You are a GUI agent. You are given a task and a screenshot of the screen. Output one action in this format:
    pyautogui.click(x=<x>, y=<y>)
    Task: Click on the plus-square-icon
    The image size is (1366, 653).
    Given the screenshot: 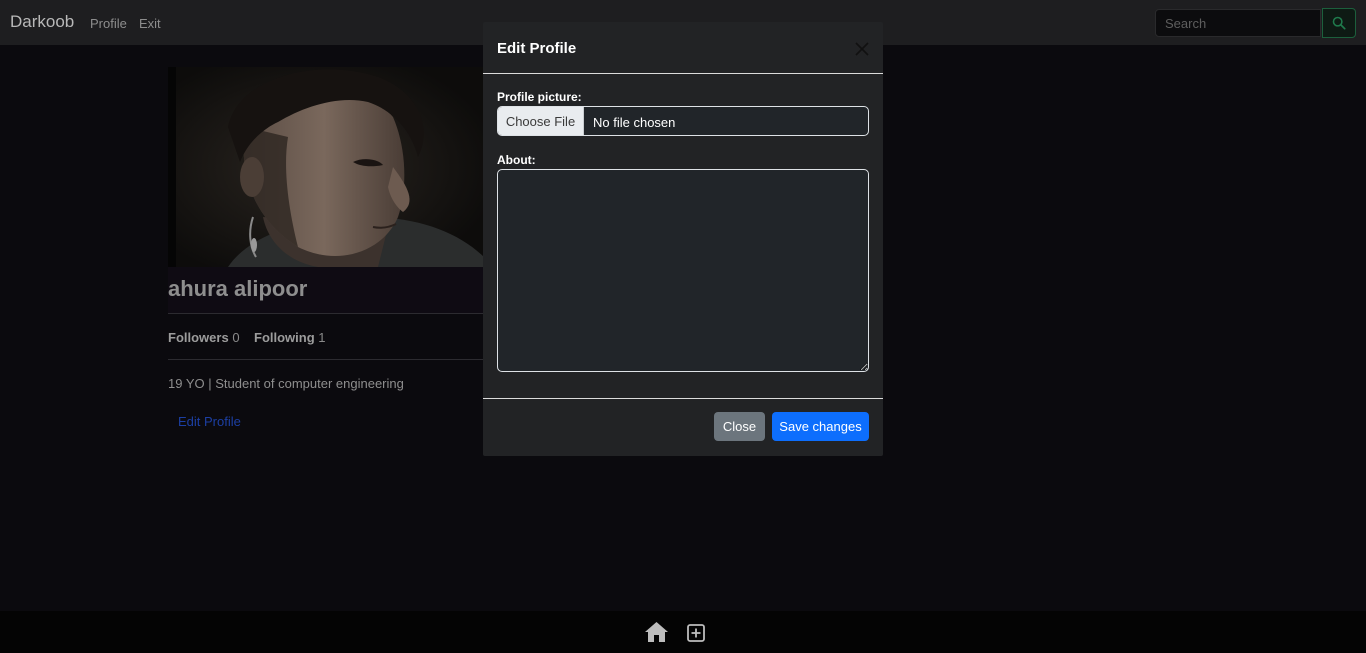 What is the action you would take?
    pyautogui.click(x=696, y=633)
    